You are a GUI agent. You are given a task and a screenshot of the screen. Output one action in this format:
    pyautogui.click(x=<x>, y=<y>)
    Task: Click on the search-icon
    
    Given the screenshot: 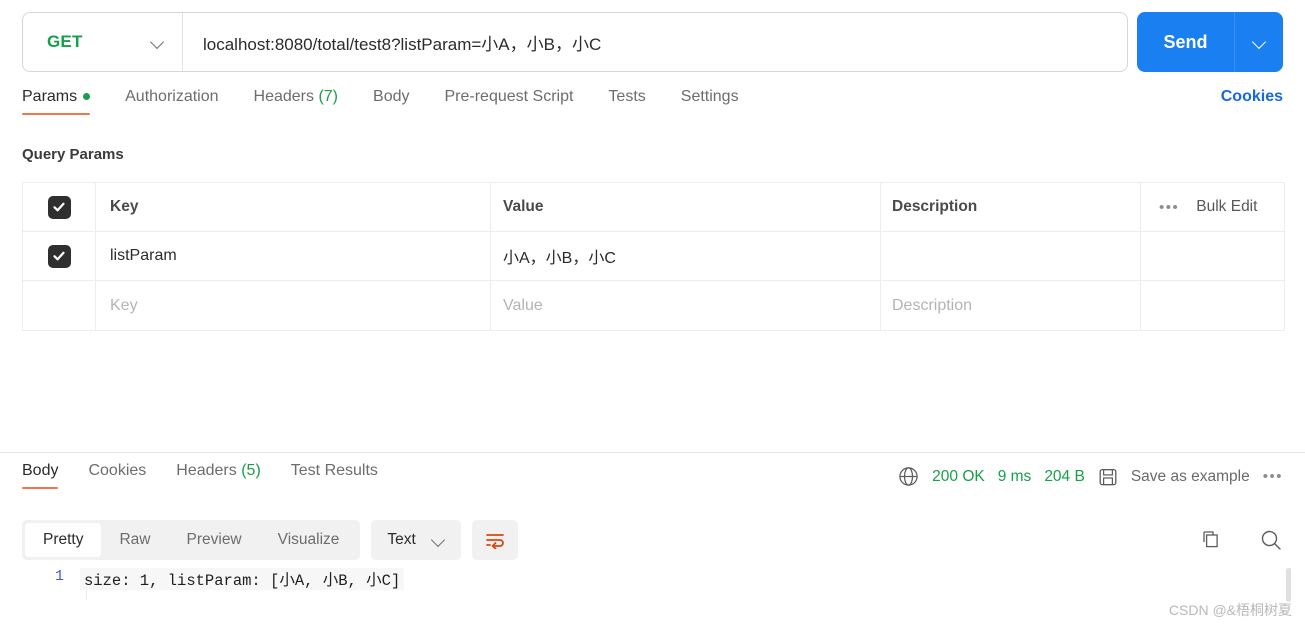 What is the action you would take?
    pyautogui.click(x=1271, y=540)
    